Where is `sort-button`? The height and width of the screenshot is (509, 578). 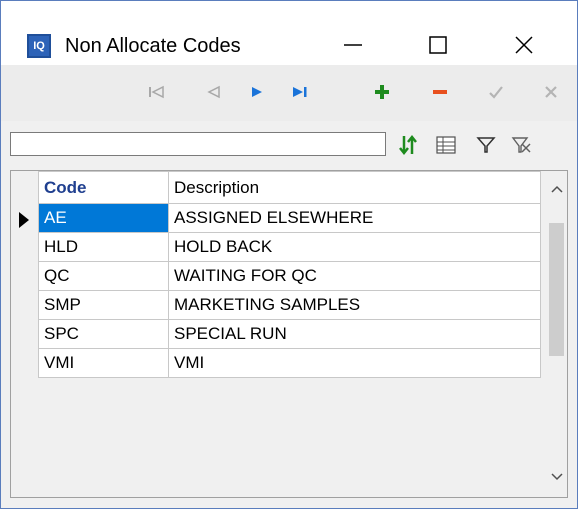
sort-button is located at coordinates (408, 145).